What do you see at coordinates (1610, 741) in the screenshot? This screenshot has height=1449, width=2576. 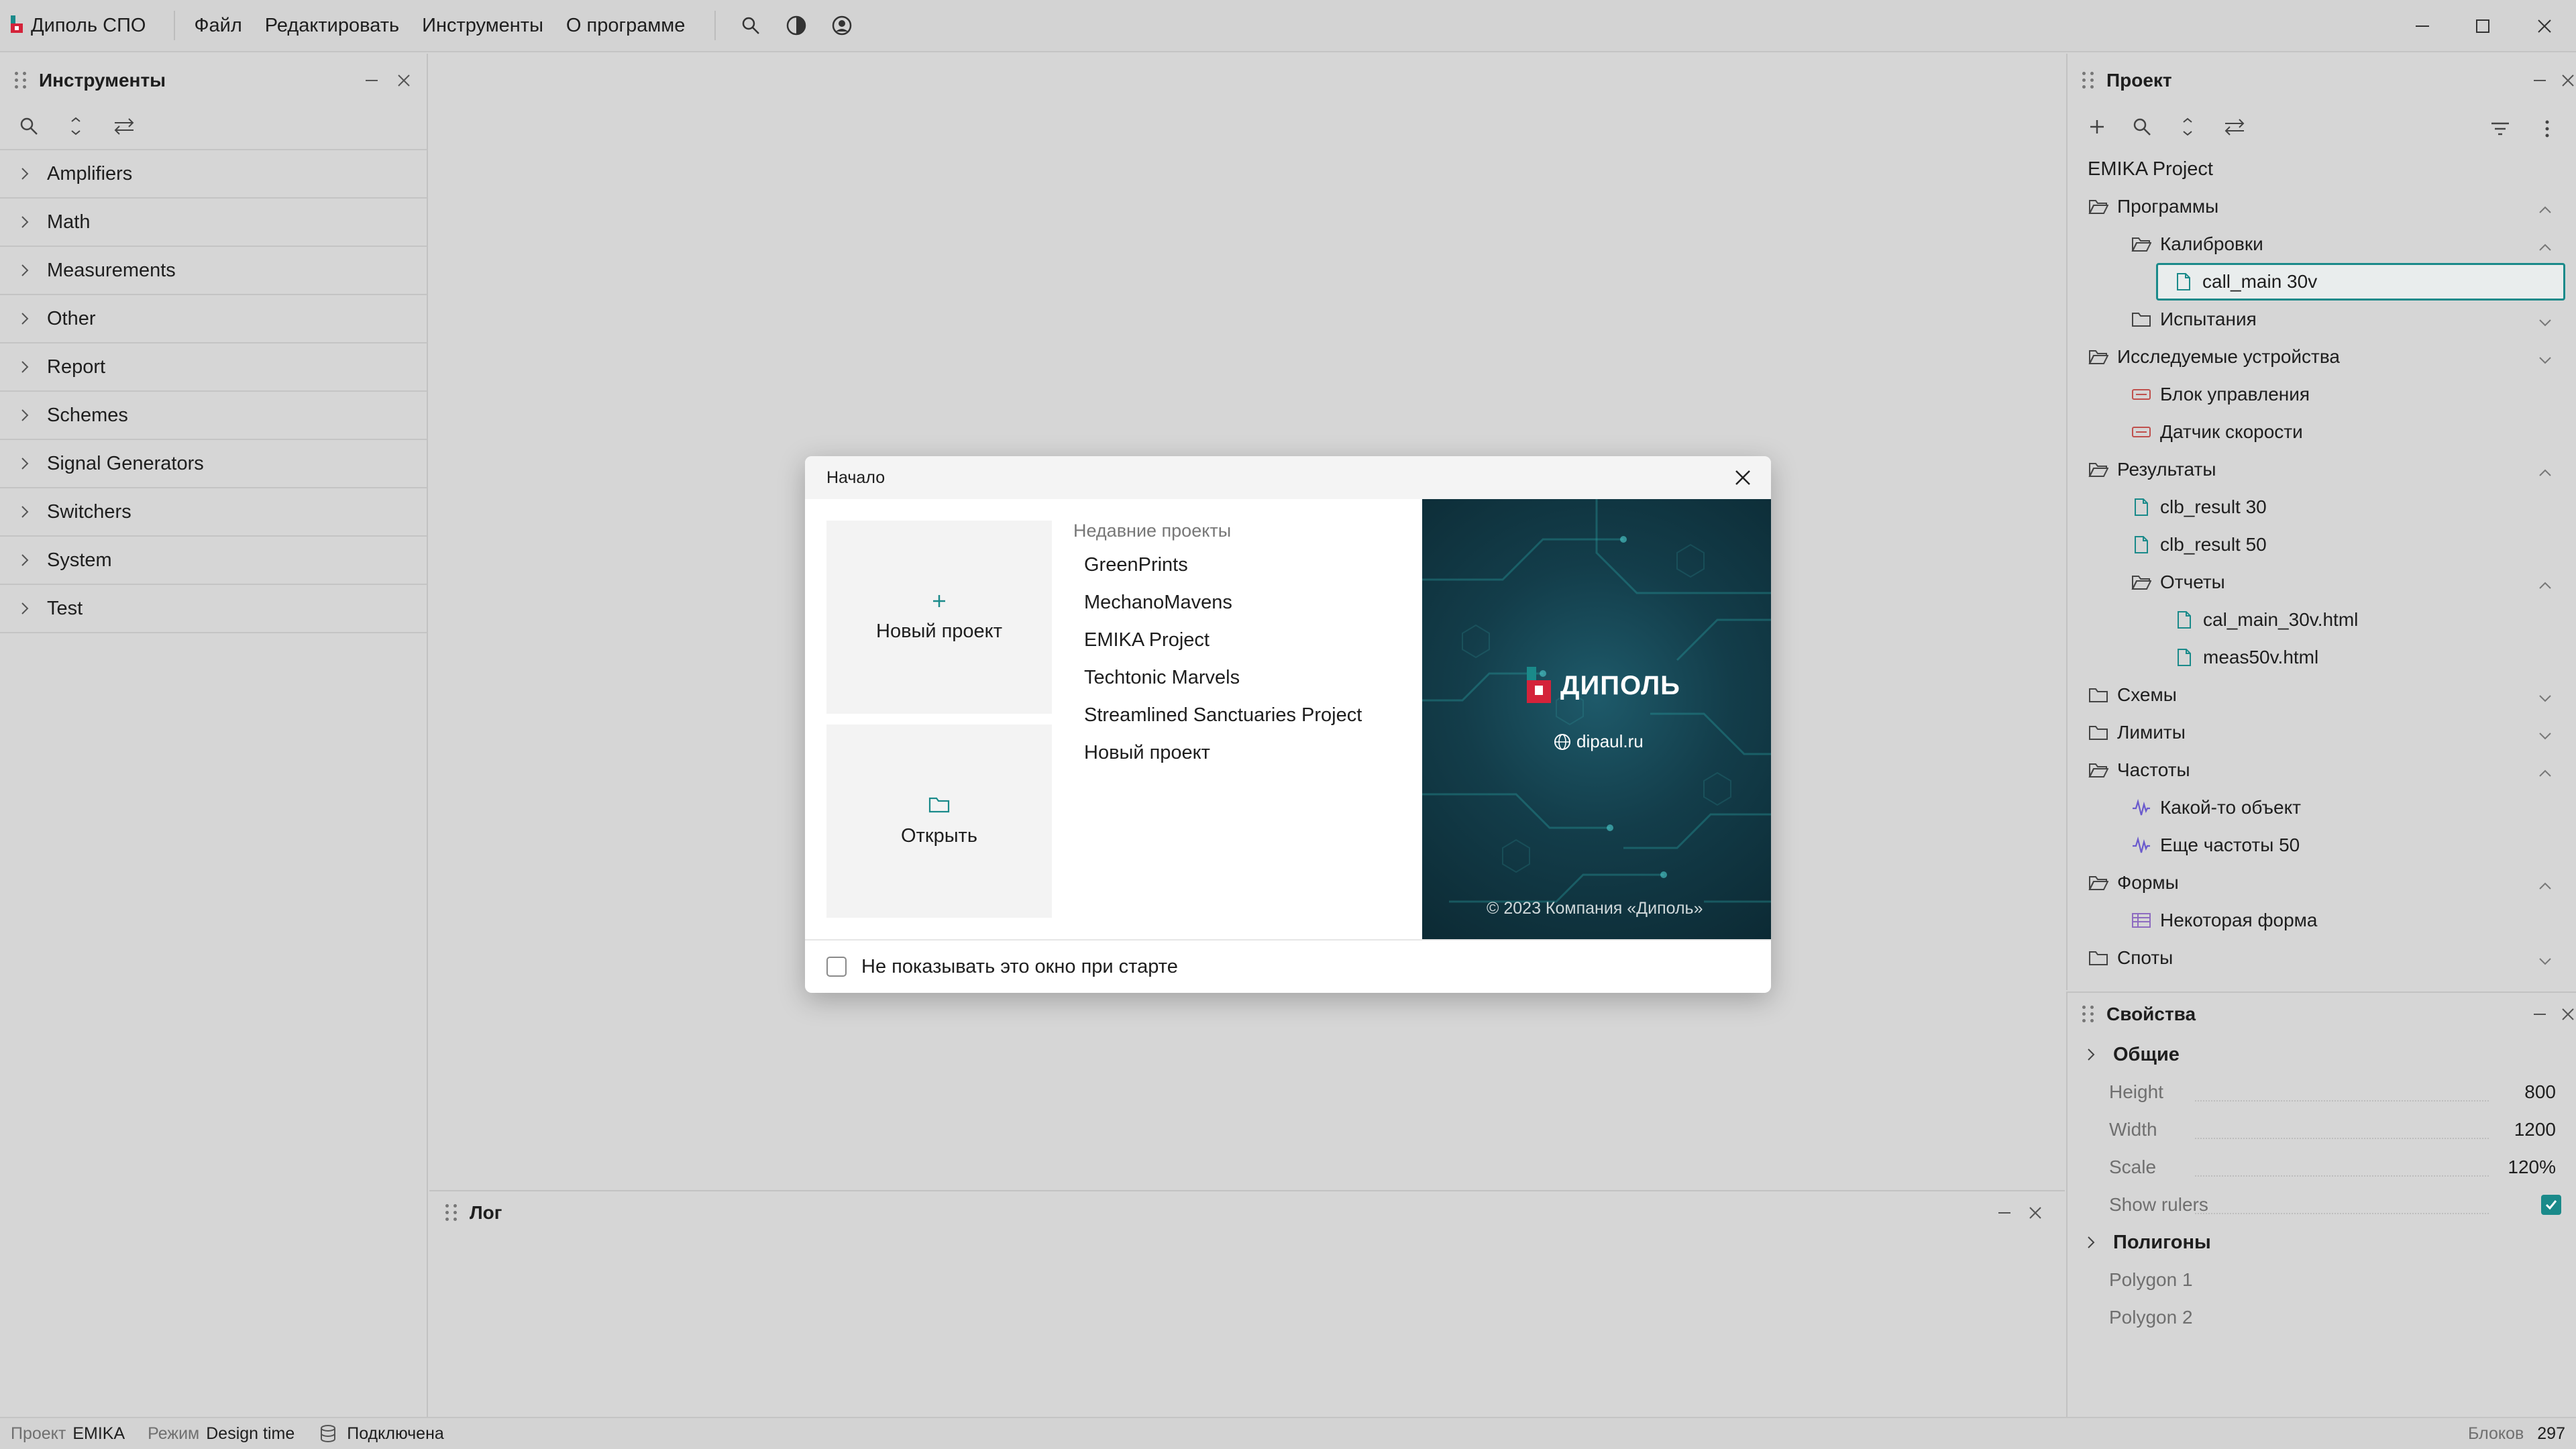 I see `brand-site-link: dipaul.ru` at bounding box center [1610, 741].